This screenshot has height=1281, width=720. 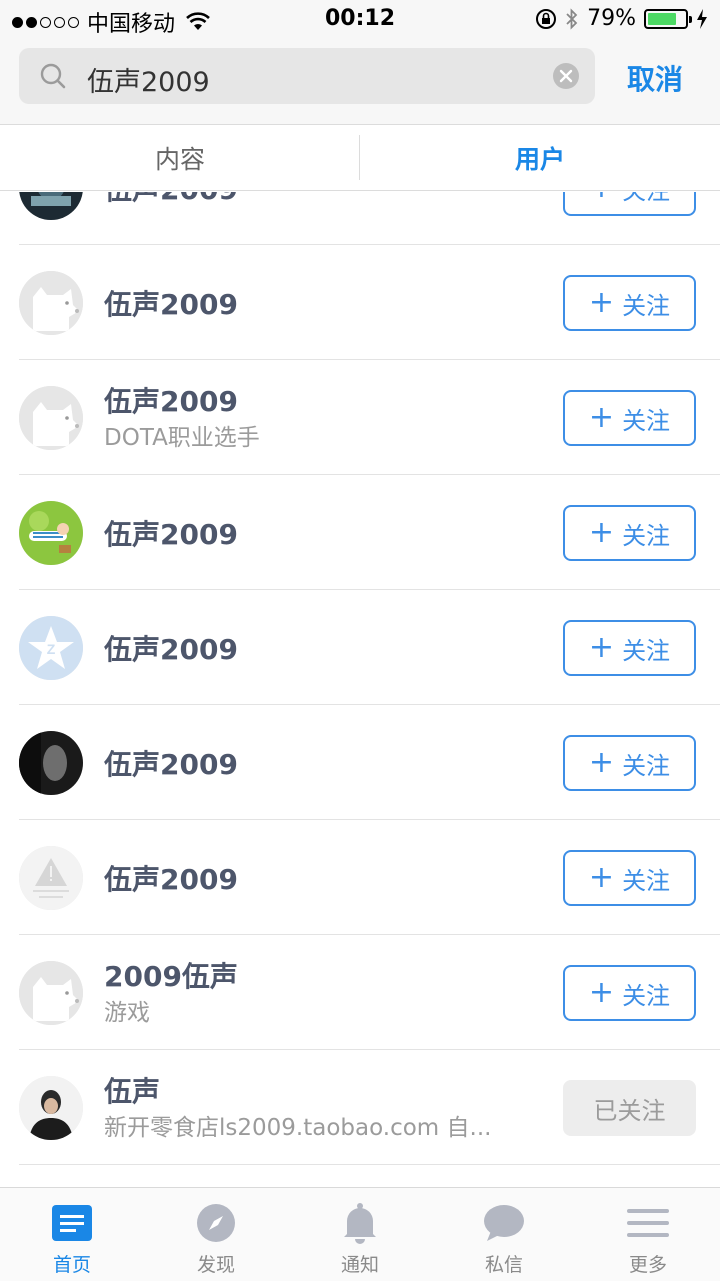 What do you see at coordinates (182, 438) in the screenshot?
I see `user-description: DOTA职业选手` at bounding box center [182, 438].